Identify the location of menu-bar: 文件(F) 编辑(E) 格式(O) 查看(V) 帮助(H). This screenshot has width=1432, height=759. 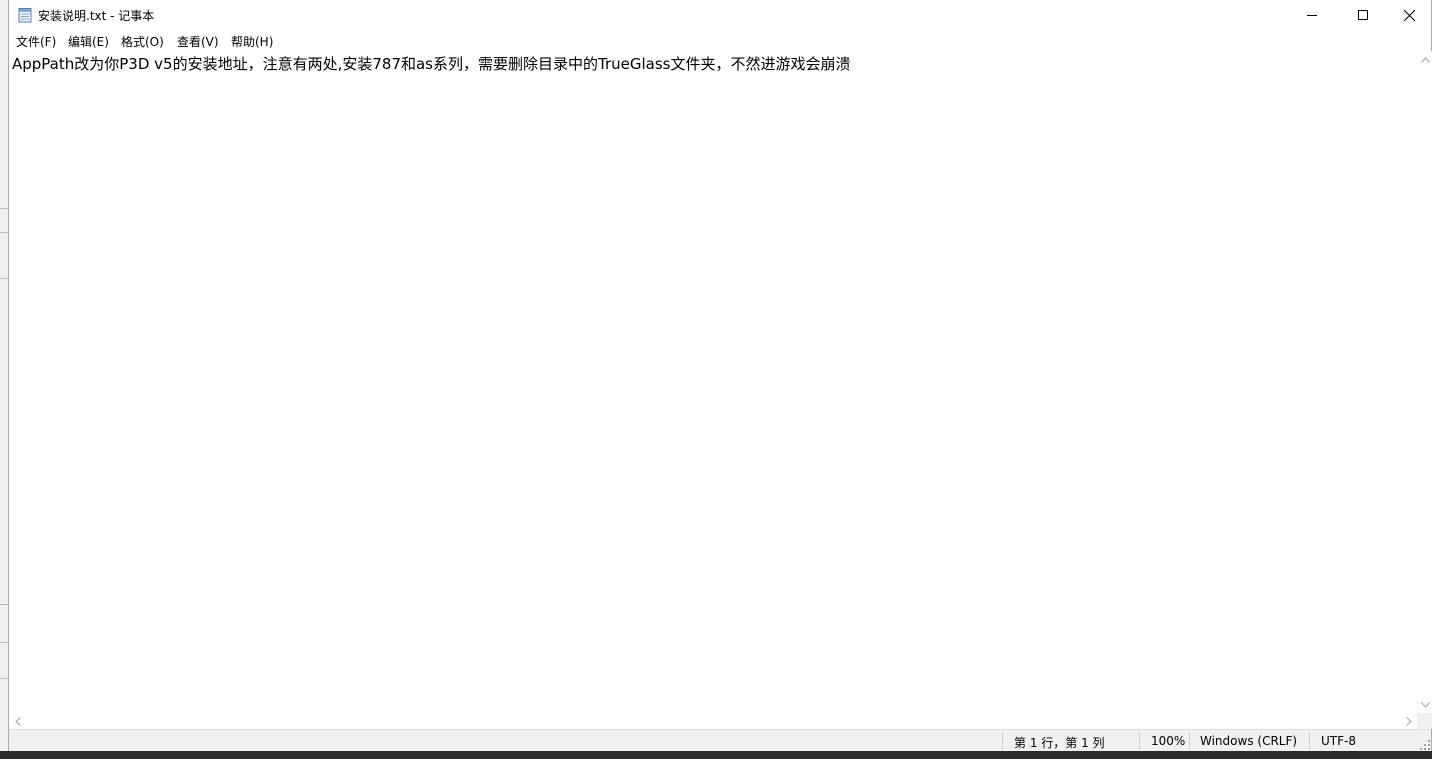
(720, 40).